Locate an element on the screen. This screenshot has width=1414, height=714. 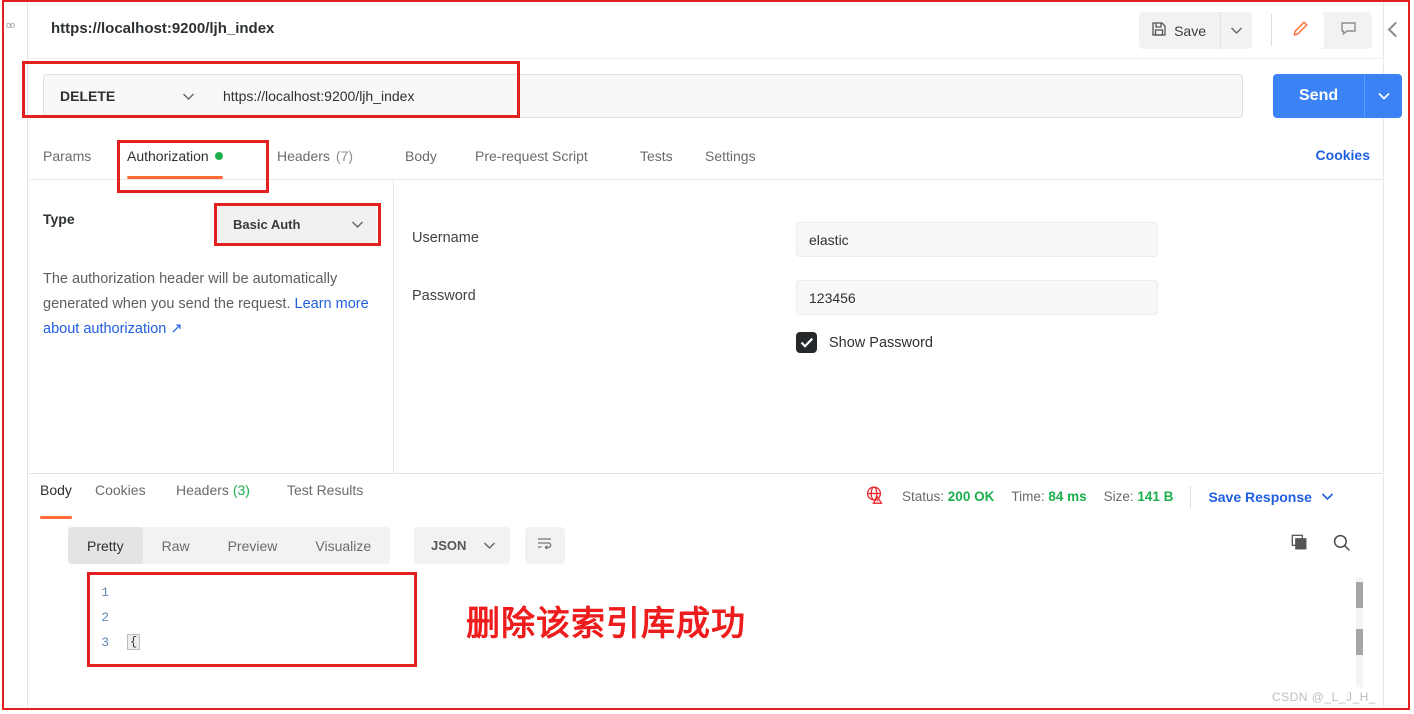
code-line: { is located at coordinates (224, 642).